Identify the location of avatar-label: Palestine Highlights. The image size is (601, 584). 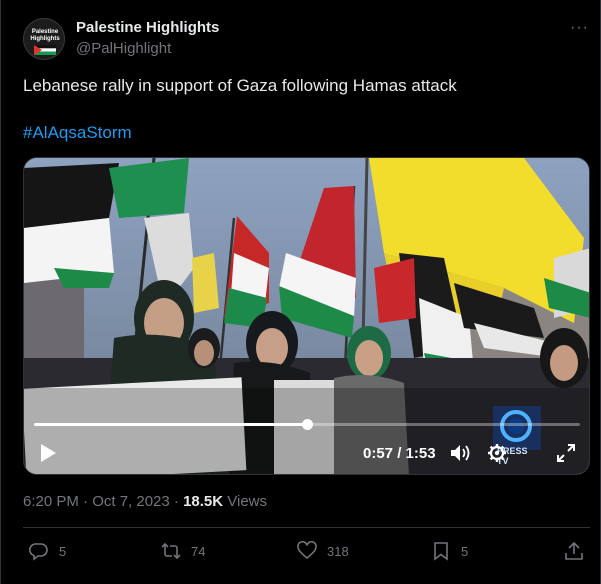
(45, 35).